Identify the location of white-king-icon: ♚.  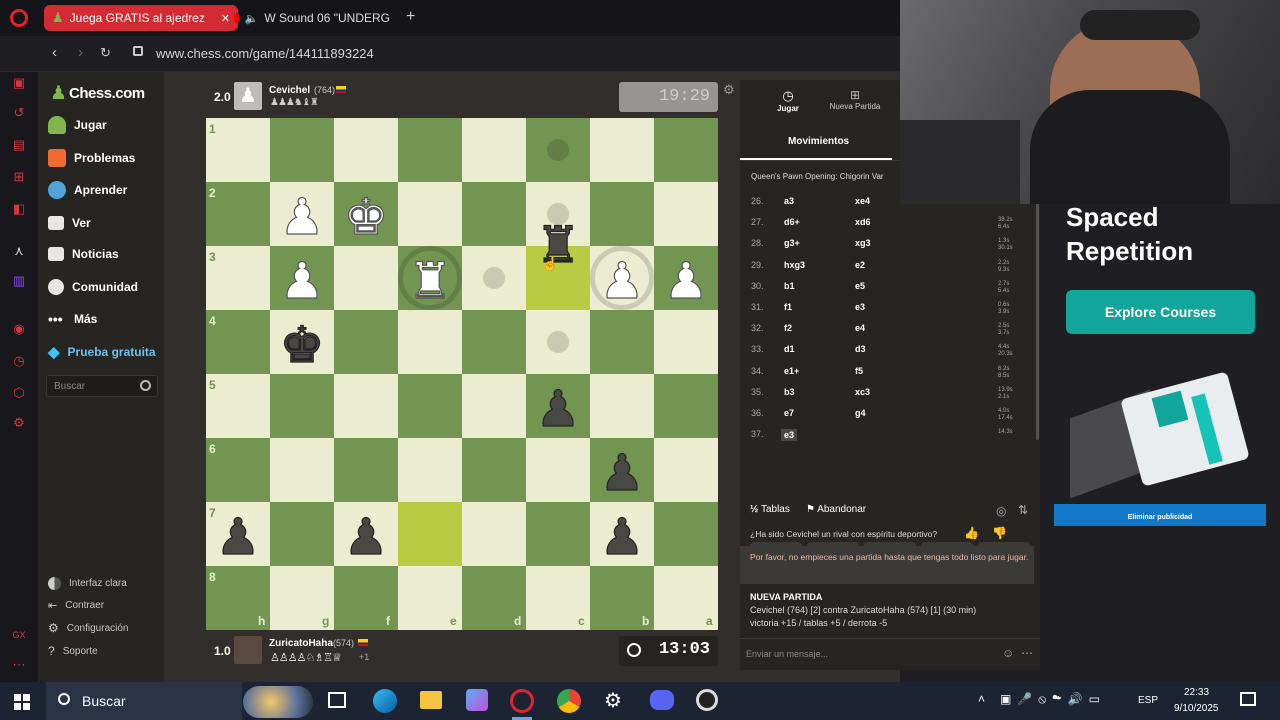
(366, 214).